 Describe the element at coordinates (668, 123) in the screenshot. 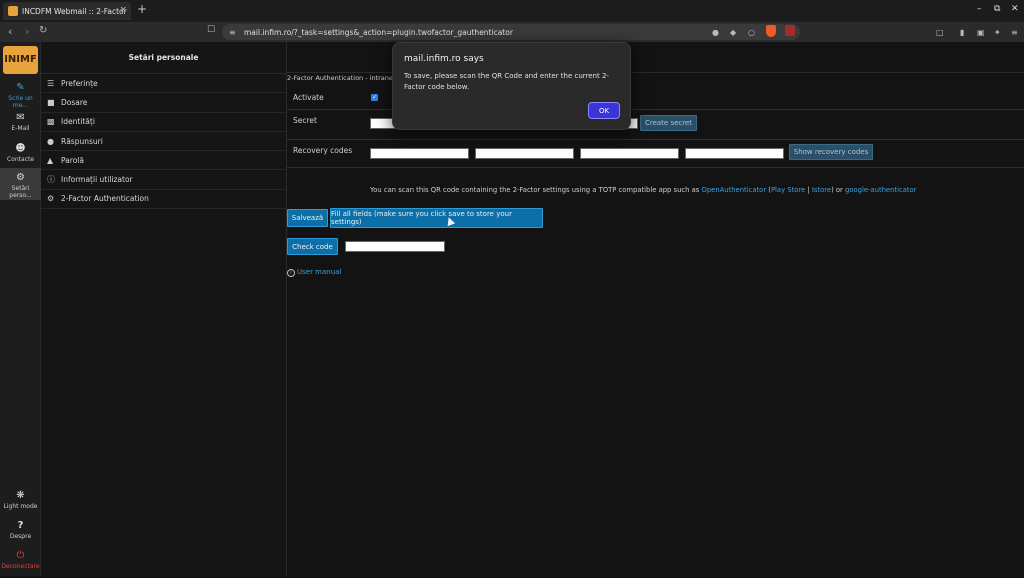

I see `create-secret-button: Create secret` at that location.